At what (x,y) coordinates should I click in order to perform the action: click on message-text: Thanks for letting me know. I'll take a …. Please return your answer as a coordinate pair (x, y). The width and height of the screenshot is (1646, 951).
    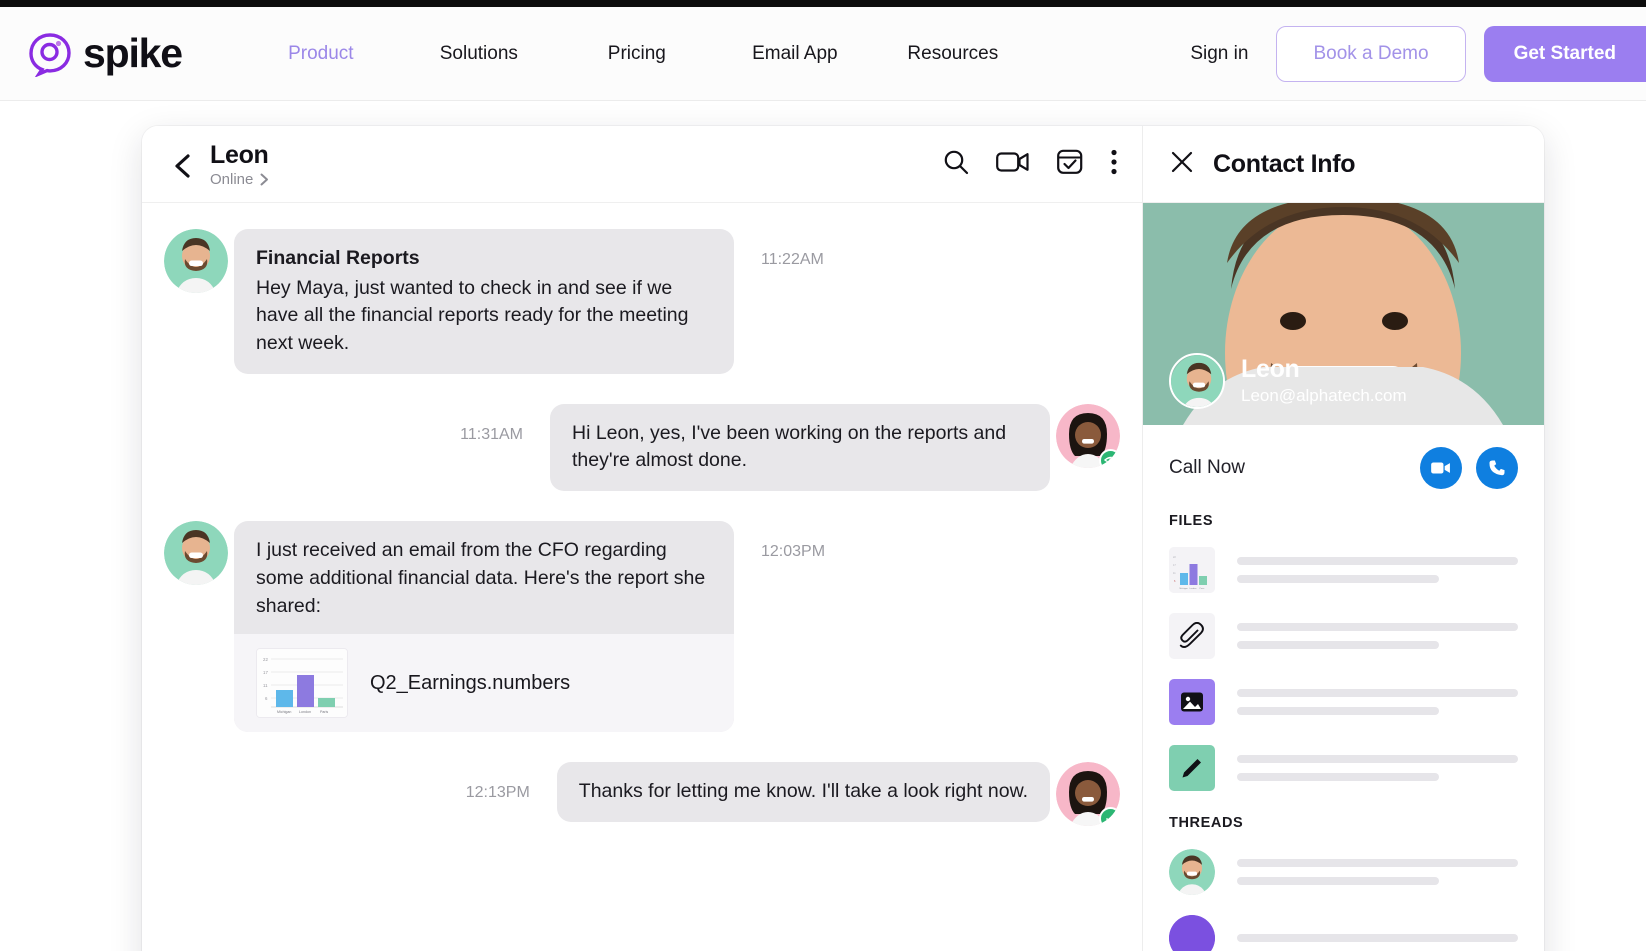
    Looking at the image, I should click on (803, 791).